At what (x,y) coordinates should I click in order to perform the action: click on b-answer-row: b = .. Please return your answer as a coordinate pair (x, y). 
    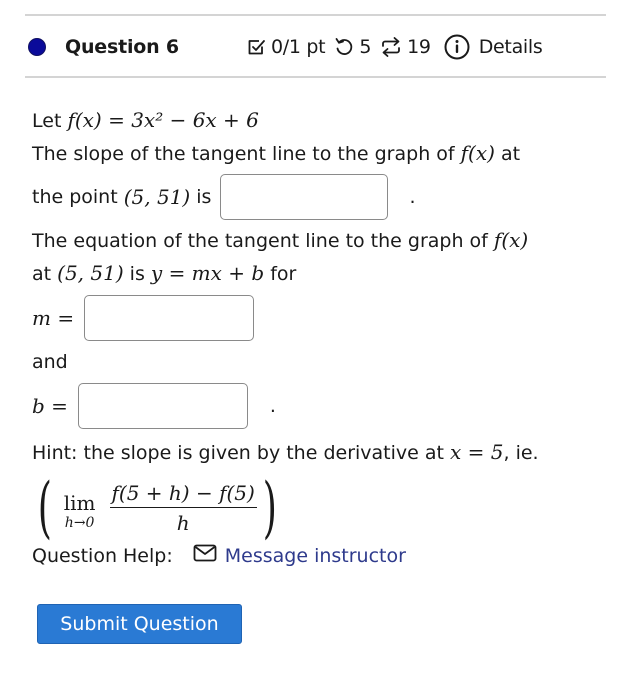
    Looking at the image, I should click on (317, 406).